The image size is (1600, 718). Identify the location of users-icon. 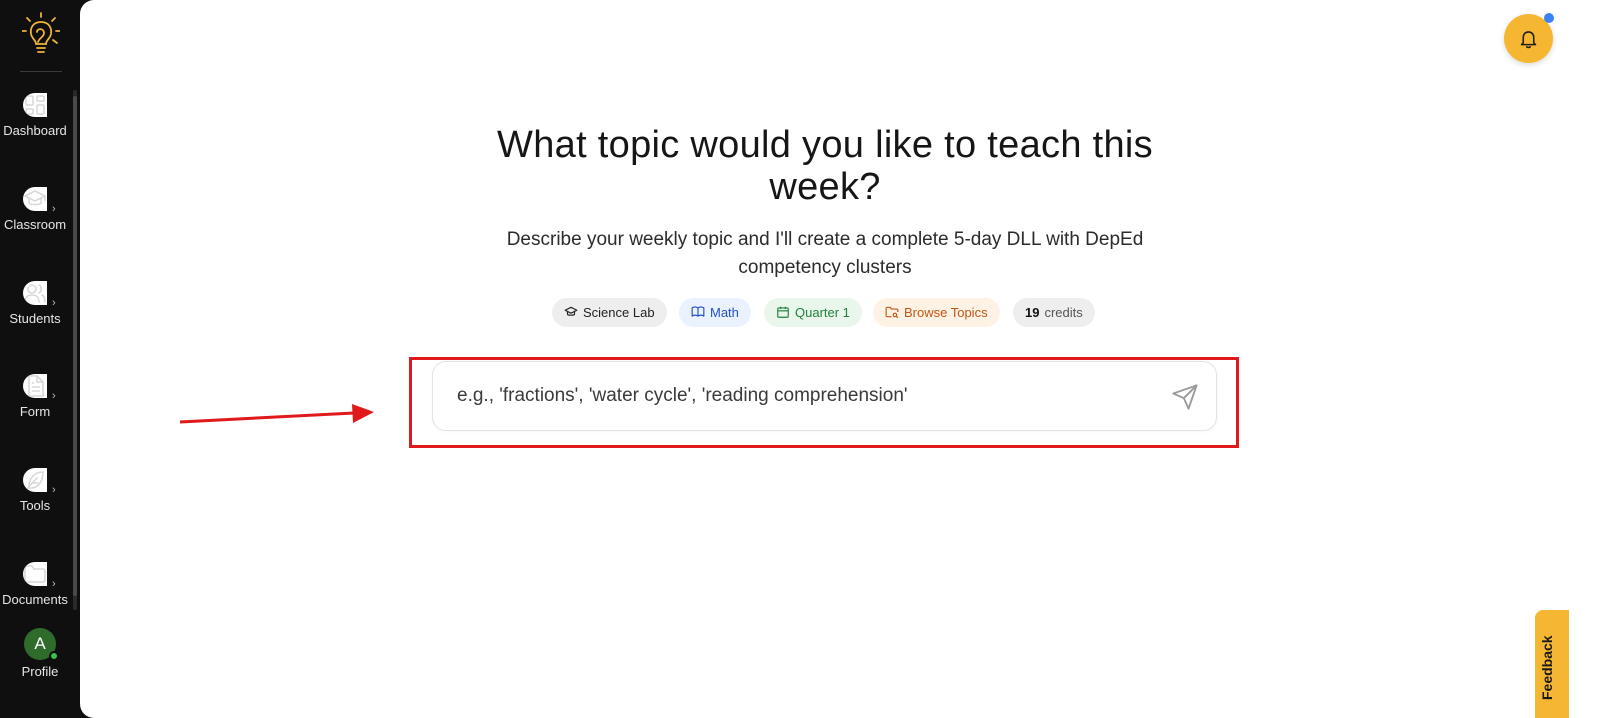
(35, 293).